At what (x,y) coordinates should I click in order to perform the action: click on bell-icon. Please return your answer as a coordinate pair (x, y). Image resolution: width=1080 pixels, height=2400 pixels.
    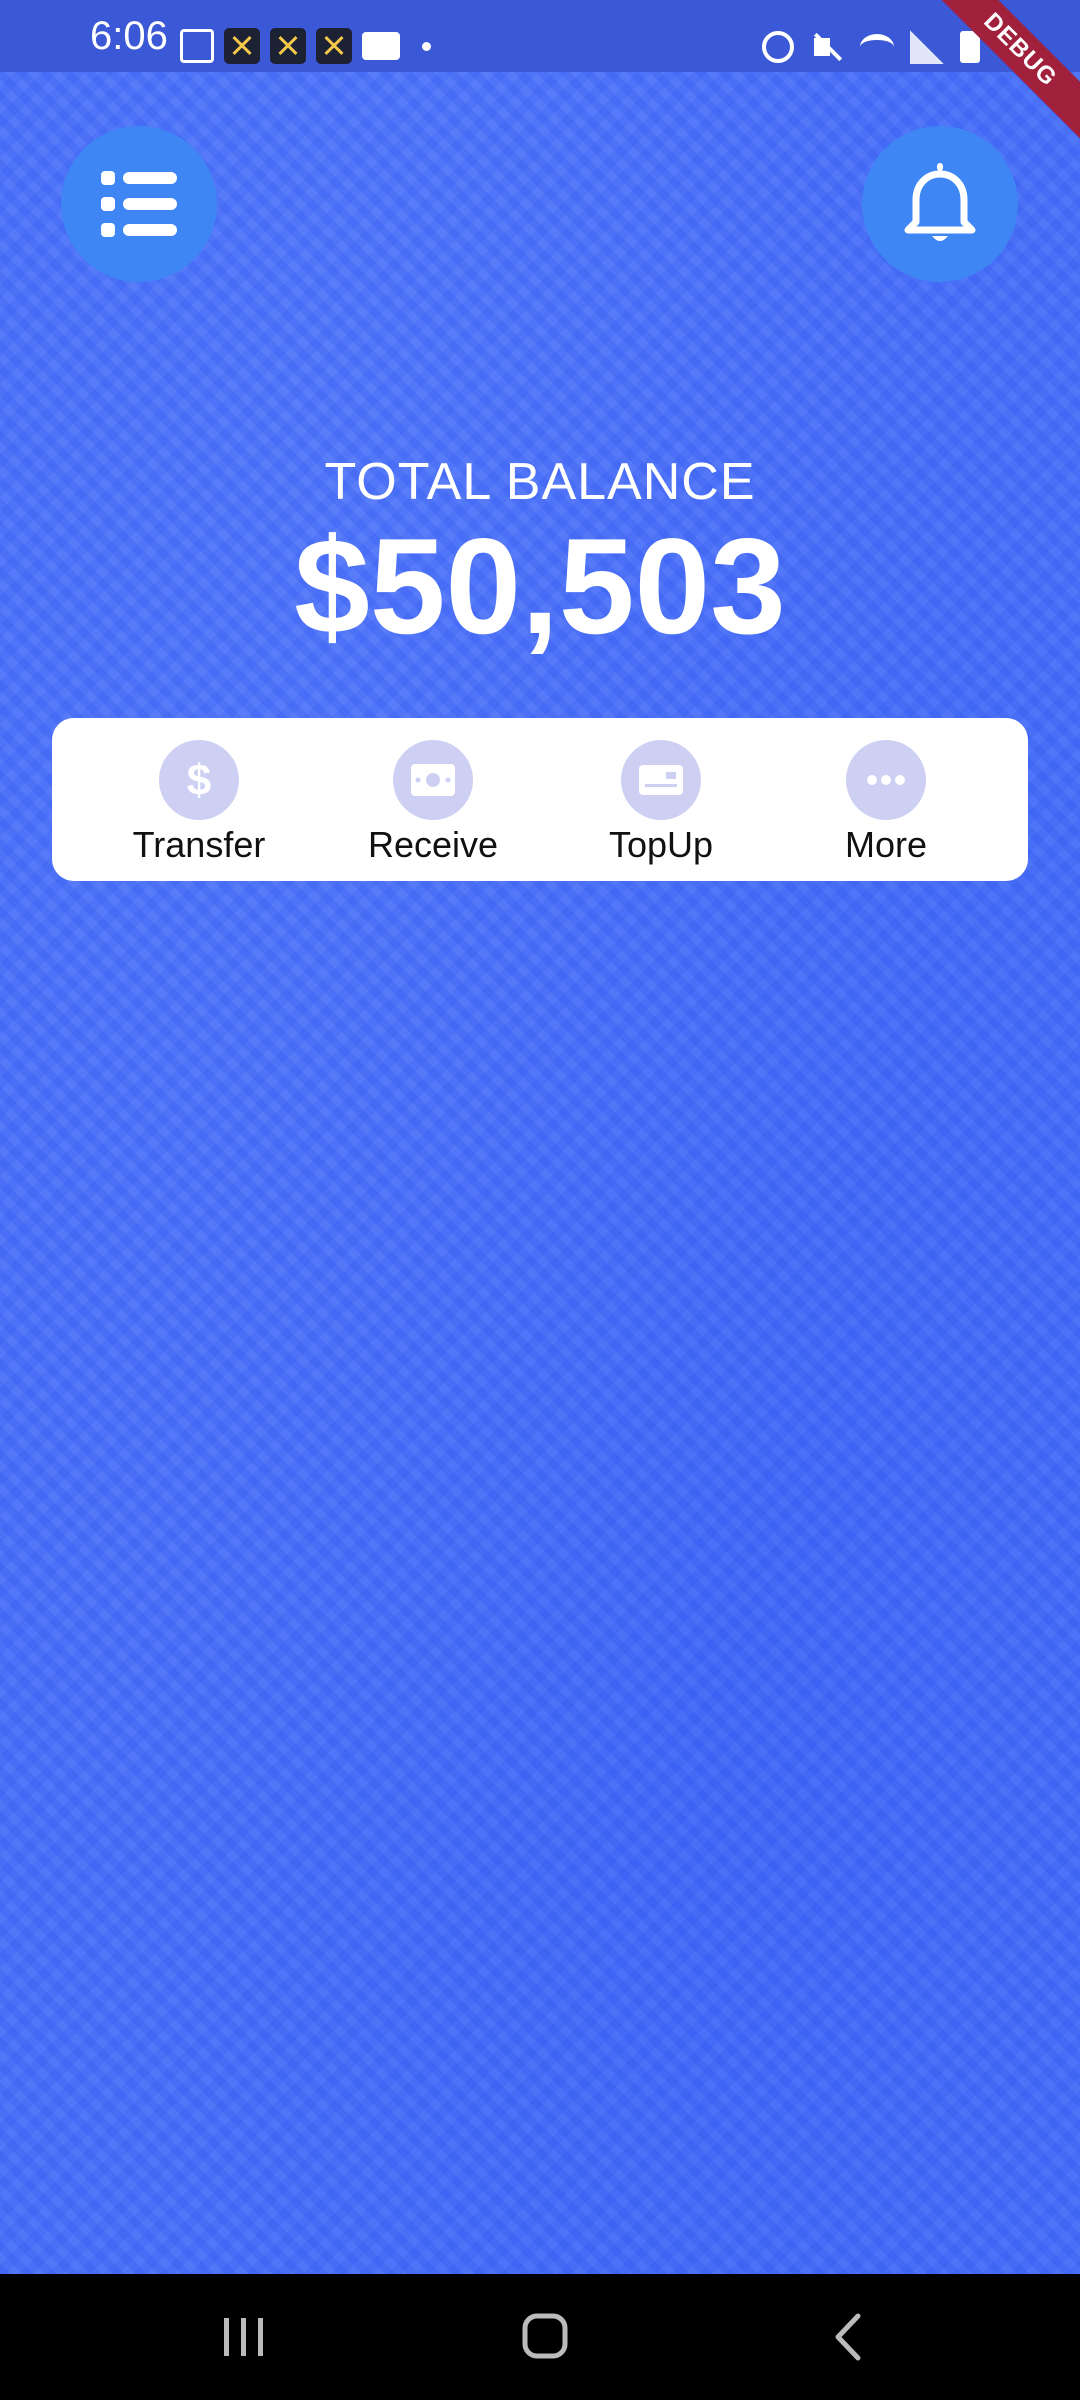
    Looking at the image, I should click on (940, 202).